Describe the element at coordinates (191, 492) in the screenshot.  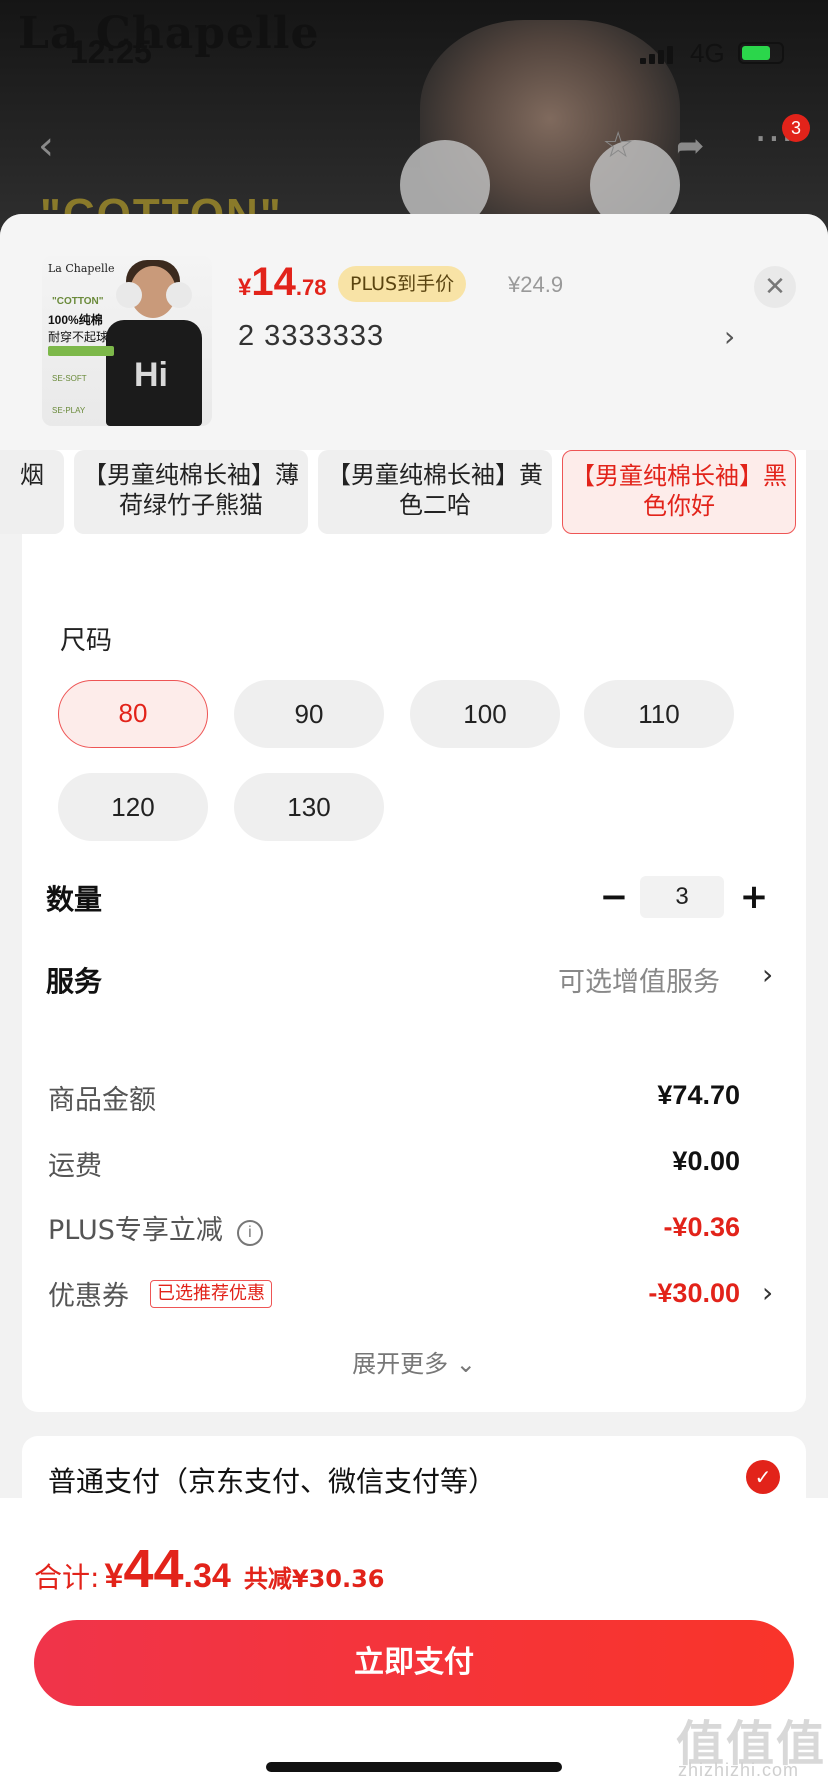
I see `color-chip: 【男童纯棉长袖】薄荷绿竹子熊猫` at that location.